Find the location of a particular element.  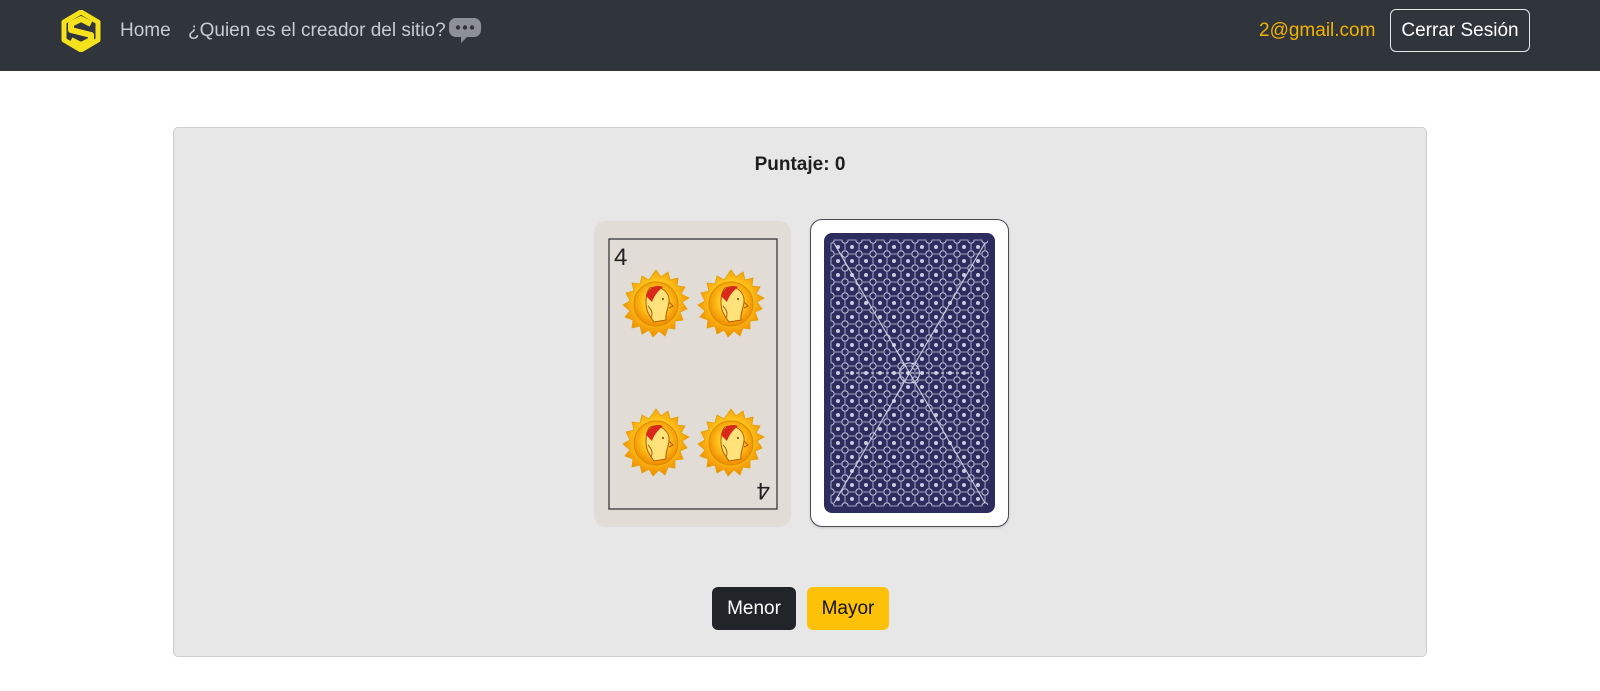

nav-home-link: Home is located at coordinates (145, 31).